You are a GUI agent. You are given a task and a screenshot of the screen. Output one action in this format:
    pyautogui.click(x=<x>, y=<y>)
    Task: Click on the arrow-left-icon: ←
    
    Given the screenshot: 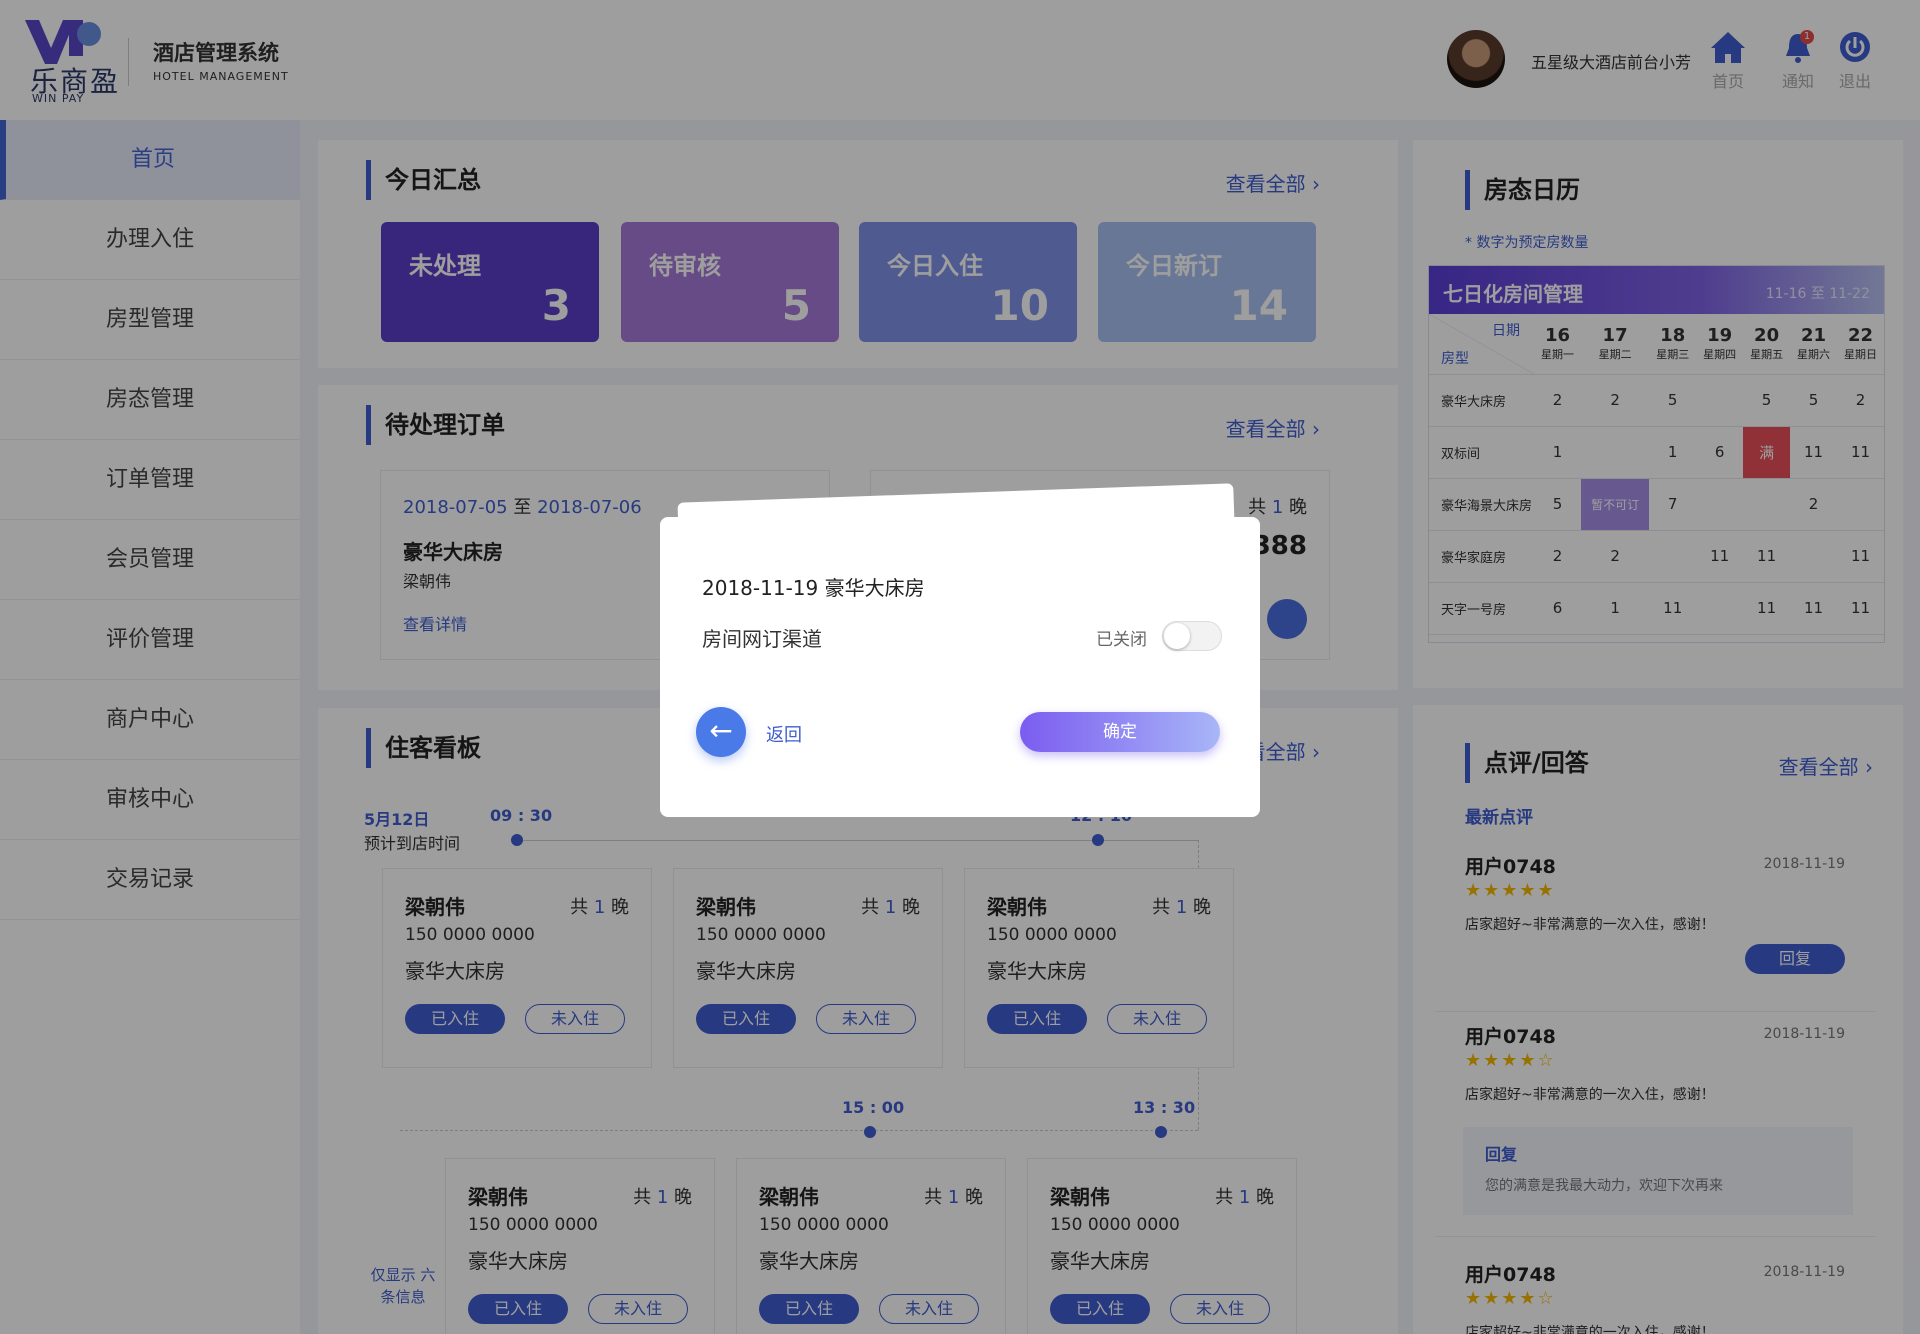 What is the action you would take?
    pyautogui.click(x=721, y=730)
    